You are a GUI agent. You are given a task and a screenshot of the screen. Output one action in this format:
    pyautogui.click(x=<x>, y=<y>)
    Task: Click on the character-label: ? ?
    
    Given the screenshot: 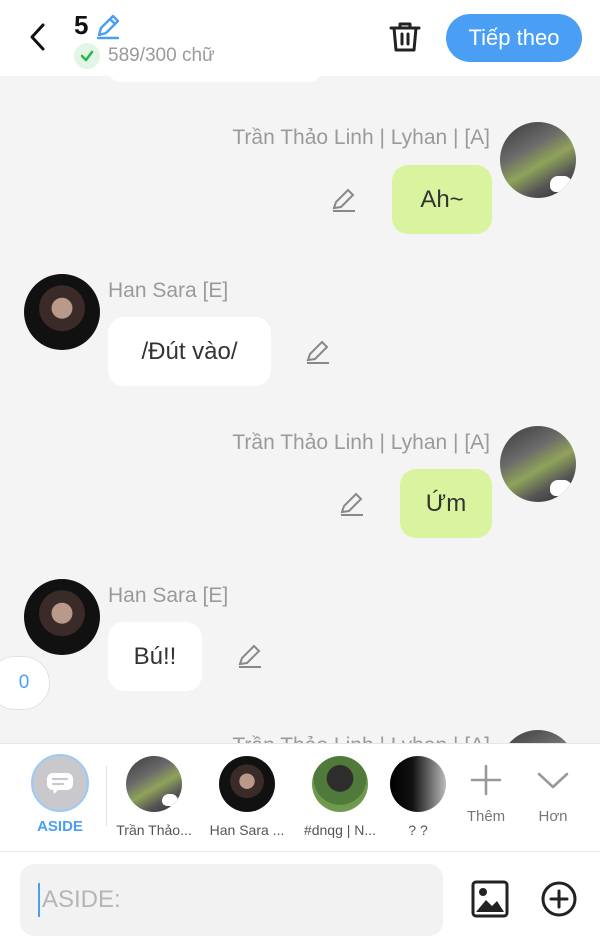 What is the action you would take?
    pyautogui.click(x=418, y=830)
    